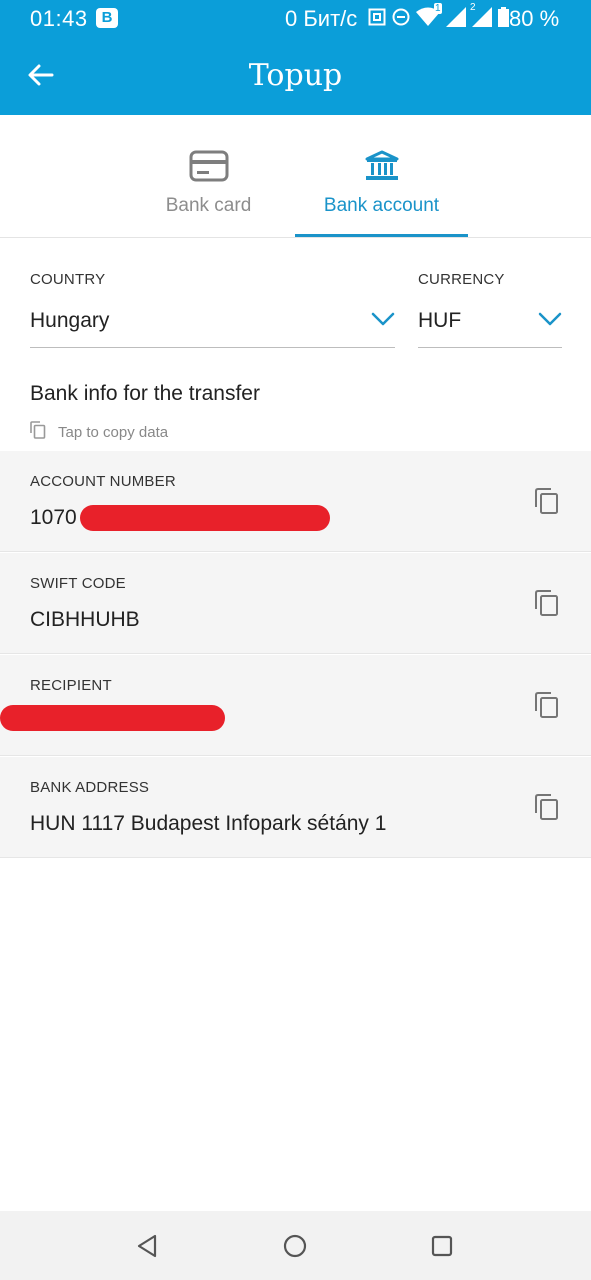 The height and width of the screenshot is (1280, 591). I want to click on nav-recents-icon, so click(442, 1246).